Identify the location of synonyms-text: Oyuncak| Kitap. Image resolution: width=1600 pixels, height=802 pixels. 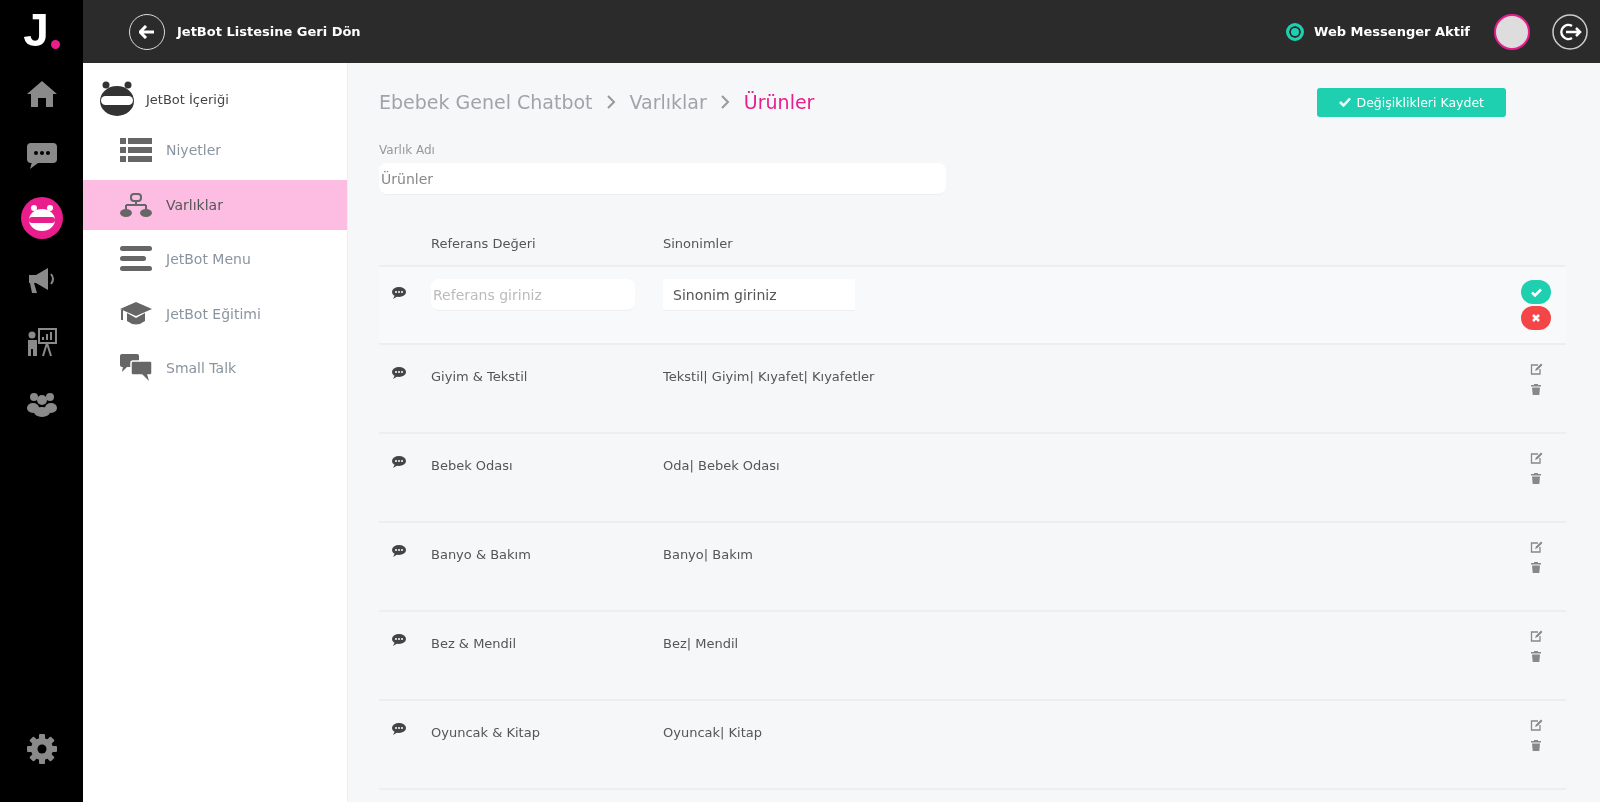
(712, 732).